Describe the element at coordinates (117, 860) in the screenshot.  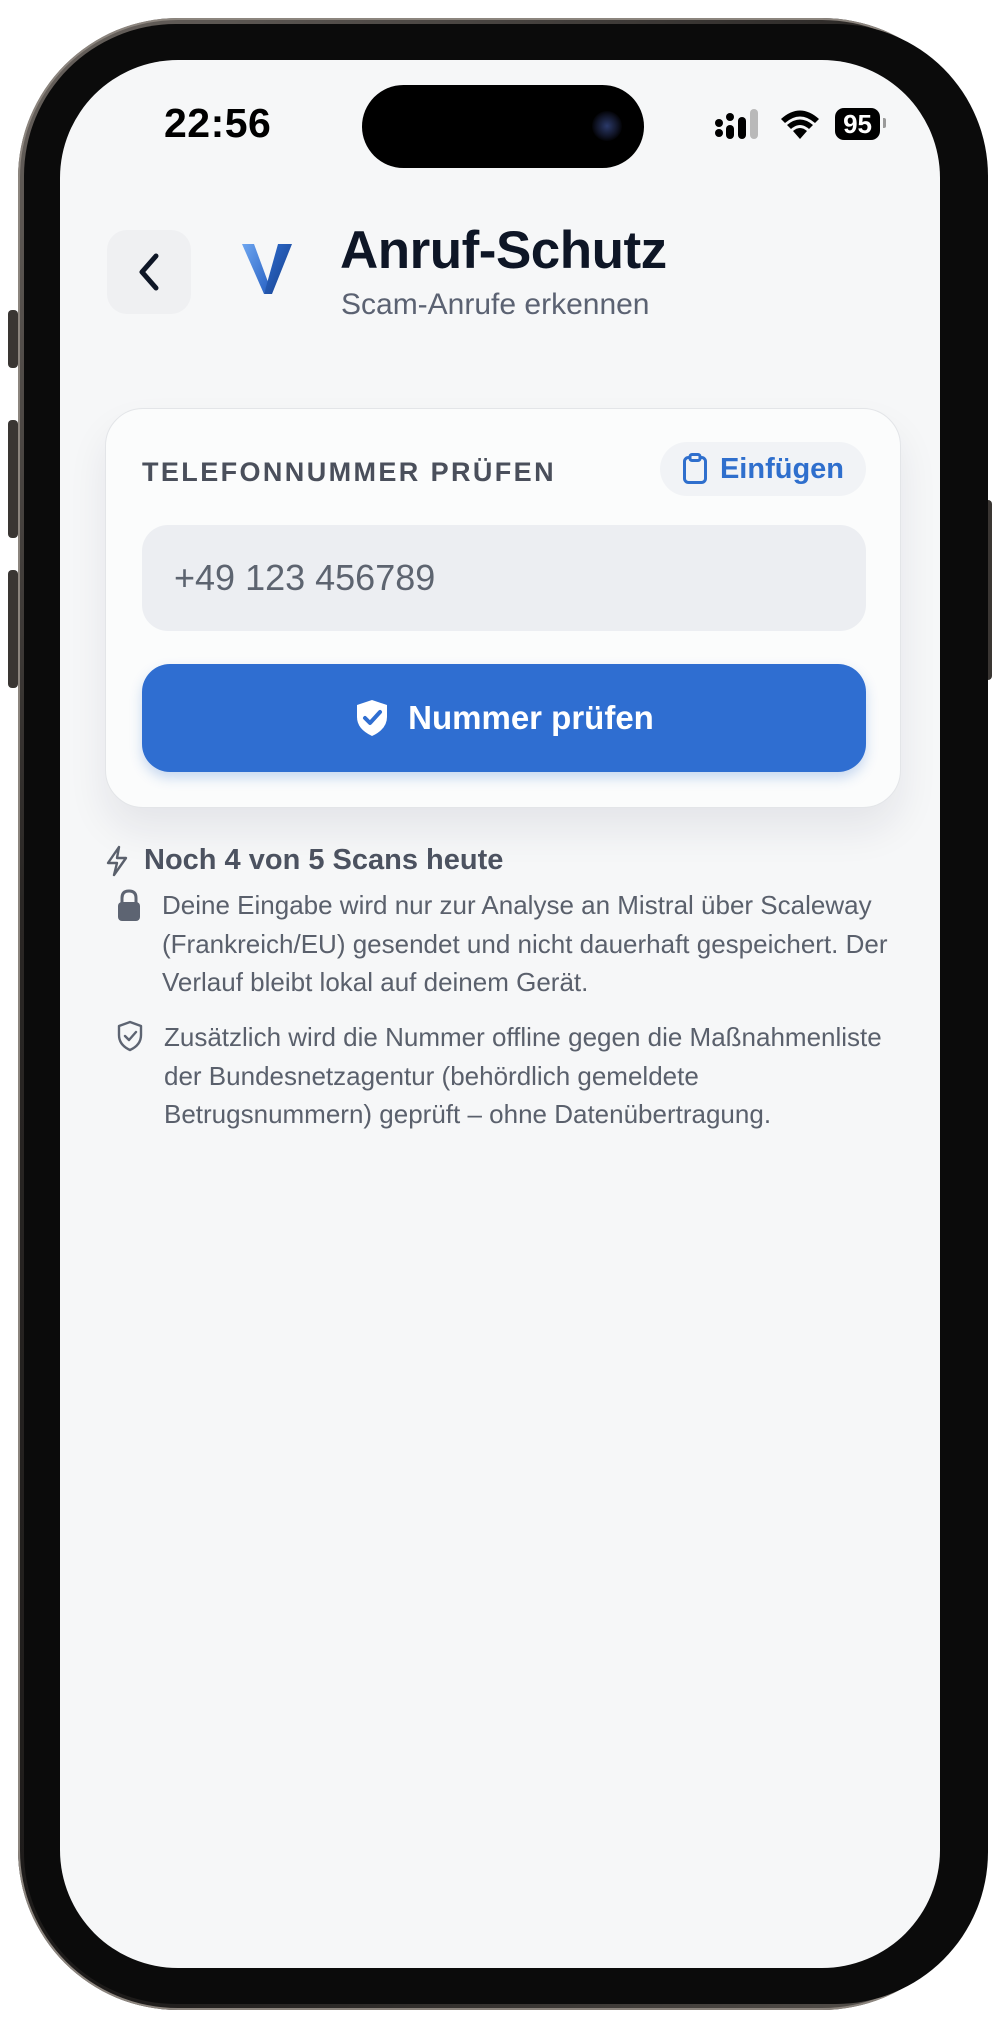
I see `bolt-icon` at that location.